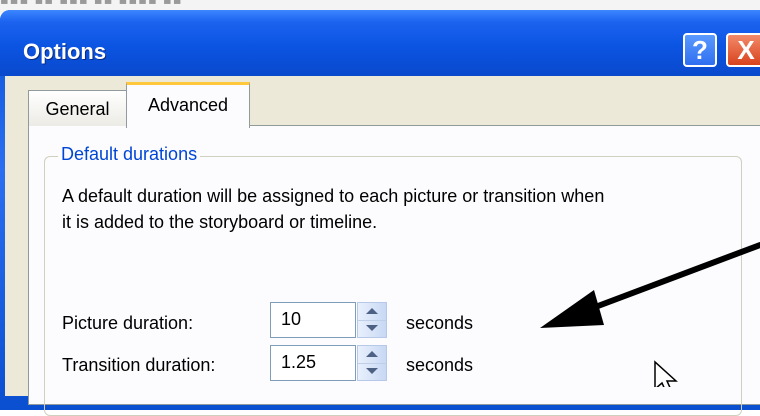 This screenshot has width=760, height=416. Describe the element at coordinates (666, 373) in the screenshot. I see `mouse-cursor-icon` at that location.